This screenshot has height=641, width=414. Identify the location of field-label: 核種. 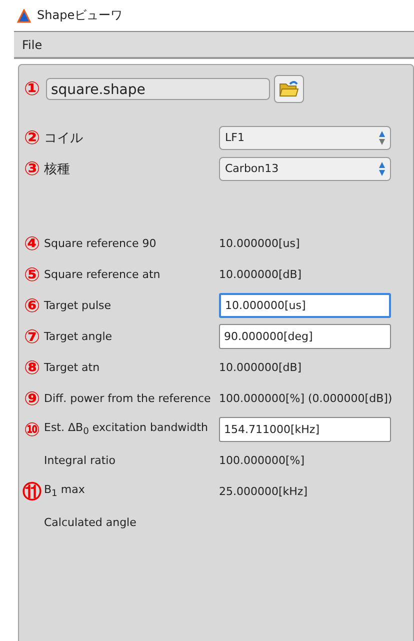
(57, 169).